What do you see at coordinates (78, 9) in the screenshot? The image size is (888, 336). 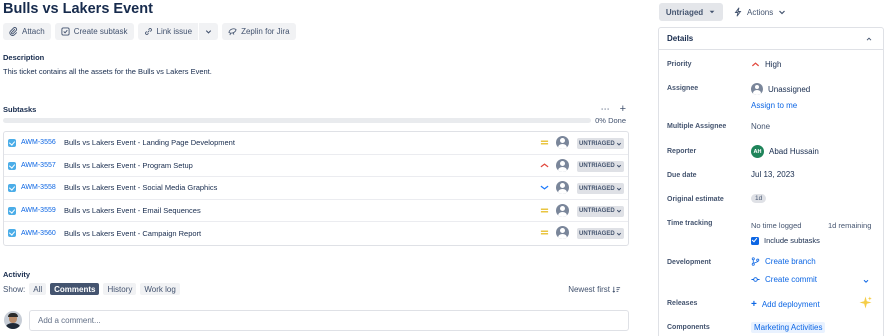 I see `issue-title: Bulls vs Lakers Event` at bounding box center [78, 9].